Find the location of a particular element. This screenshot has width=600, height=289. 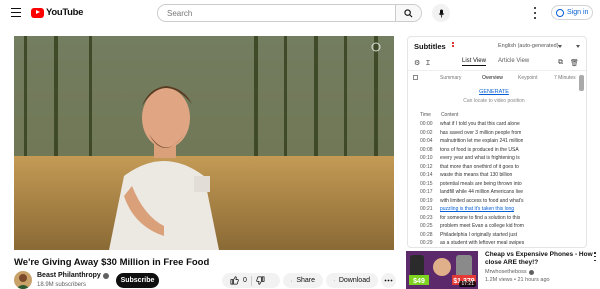

top-bar: YouTube Sign in is located at coordinates (300, 13).